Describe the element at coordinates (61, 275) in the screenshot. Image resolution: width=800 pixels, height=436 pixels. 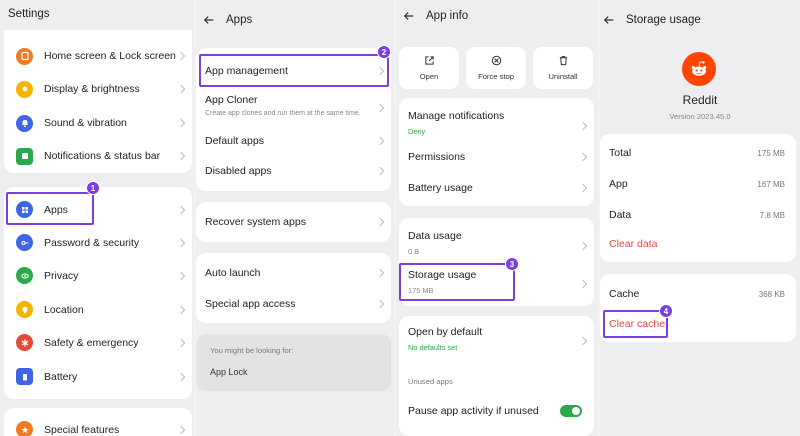
I see `settings-item-label: Privacy` at that location.